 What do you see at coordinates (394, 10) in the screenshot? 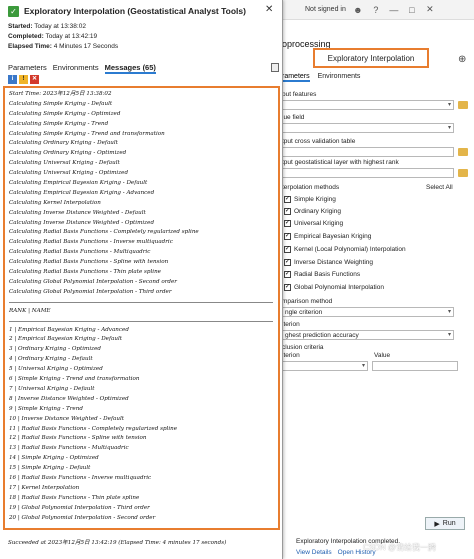
I see `minimize-icon: —` at bounding box center [394, 10].